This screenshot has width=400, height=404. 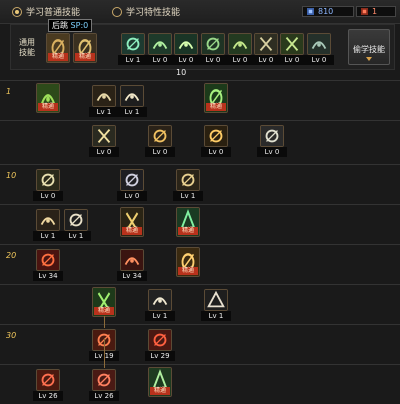 What do you see at coordinates (160, 136) in the screenshot?
I see `triple-arrow-icon` at bounding box center [160, 136].